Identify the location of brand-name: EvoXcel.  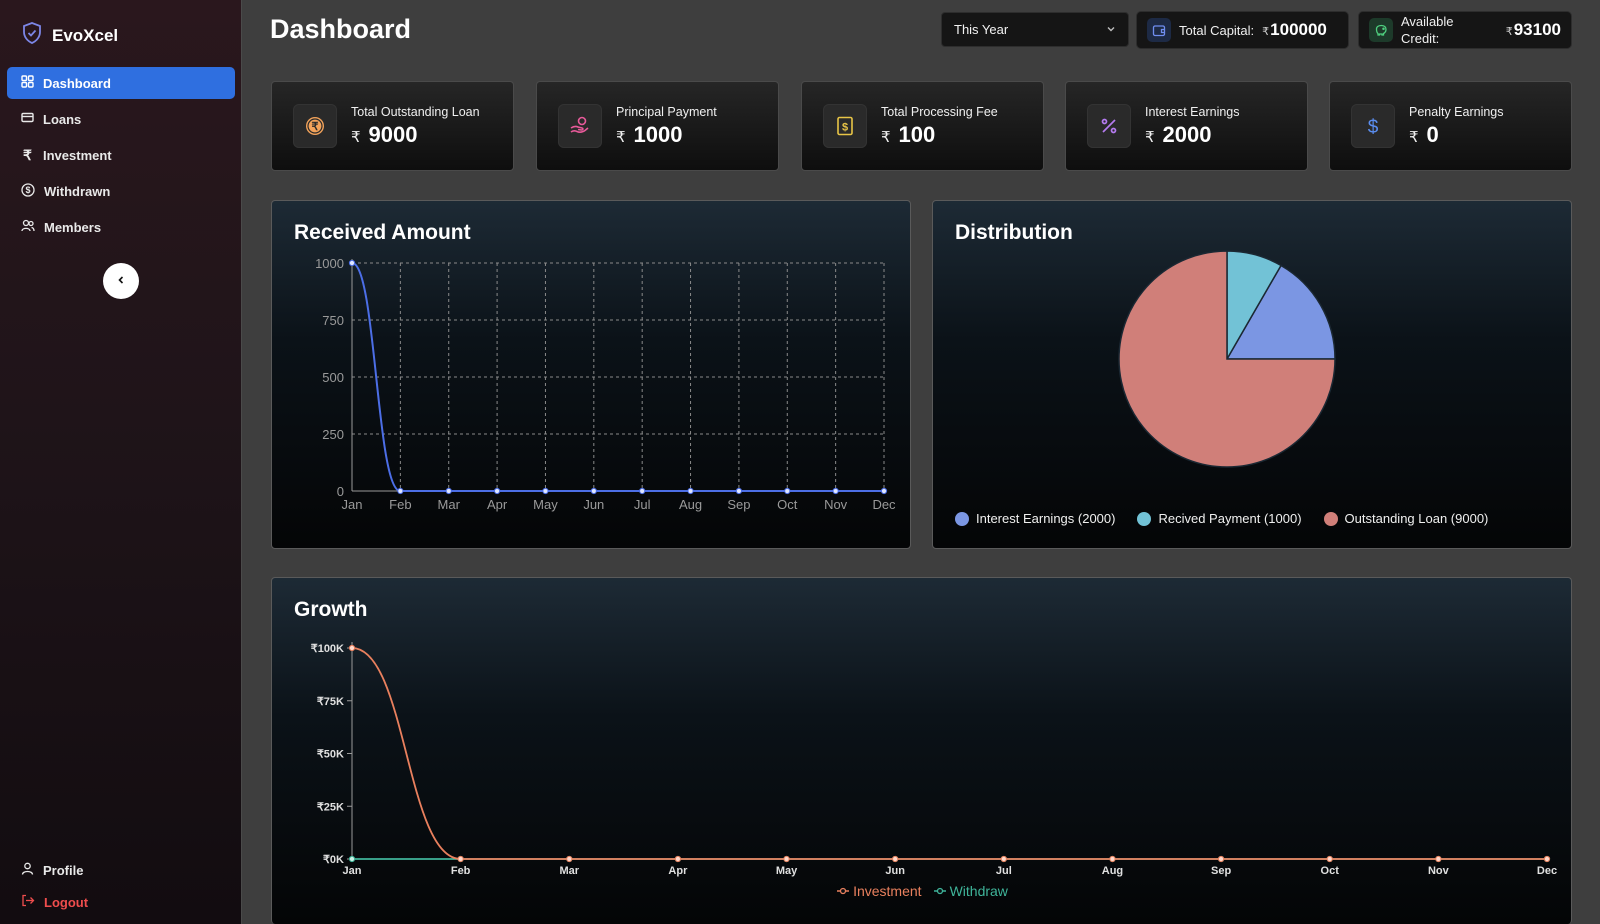
(85, 35).